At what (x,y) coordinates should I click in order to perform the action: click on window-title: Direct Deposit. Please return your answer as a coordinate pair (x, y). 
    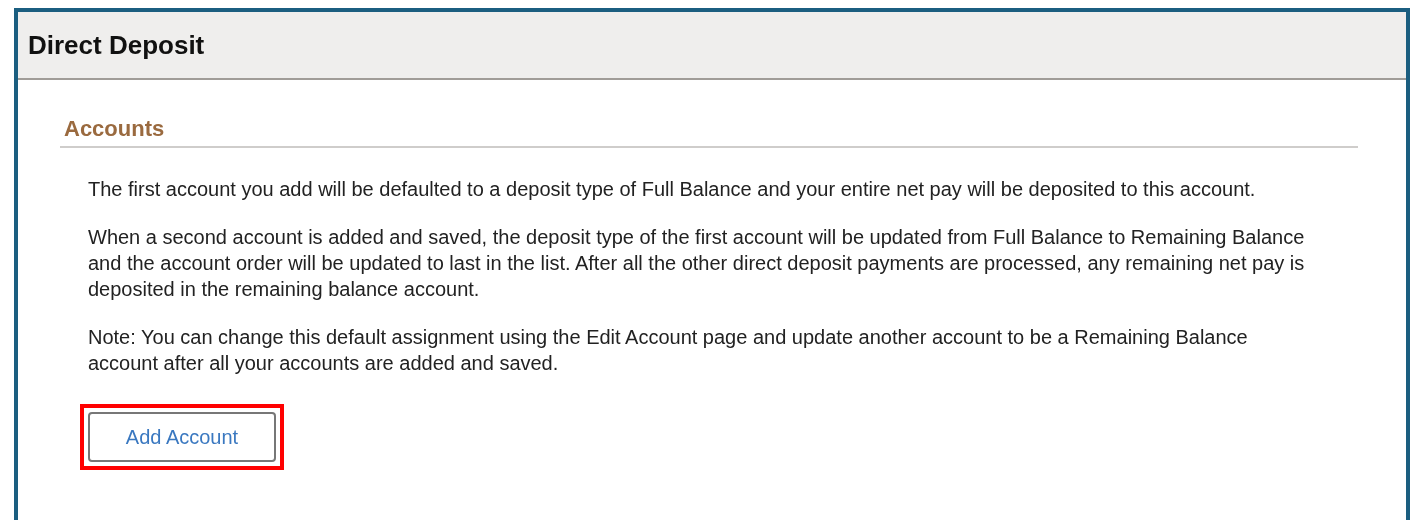
    Looking at the image, I should click on (116, 45).